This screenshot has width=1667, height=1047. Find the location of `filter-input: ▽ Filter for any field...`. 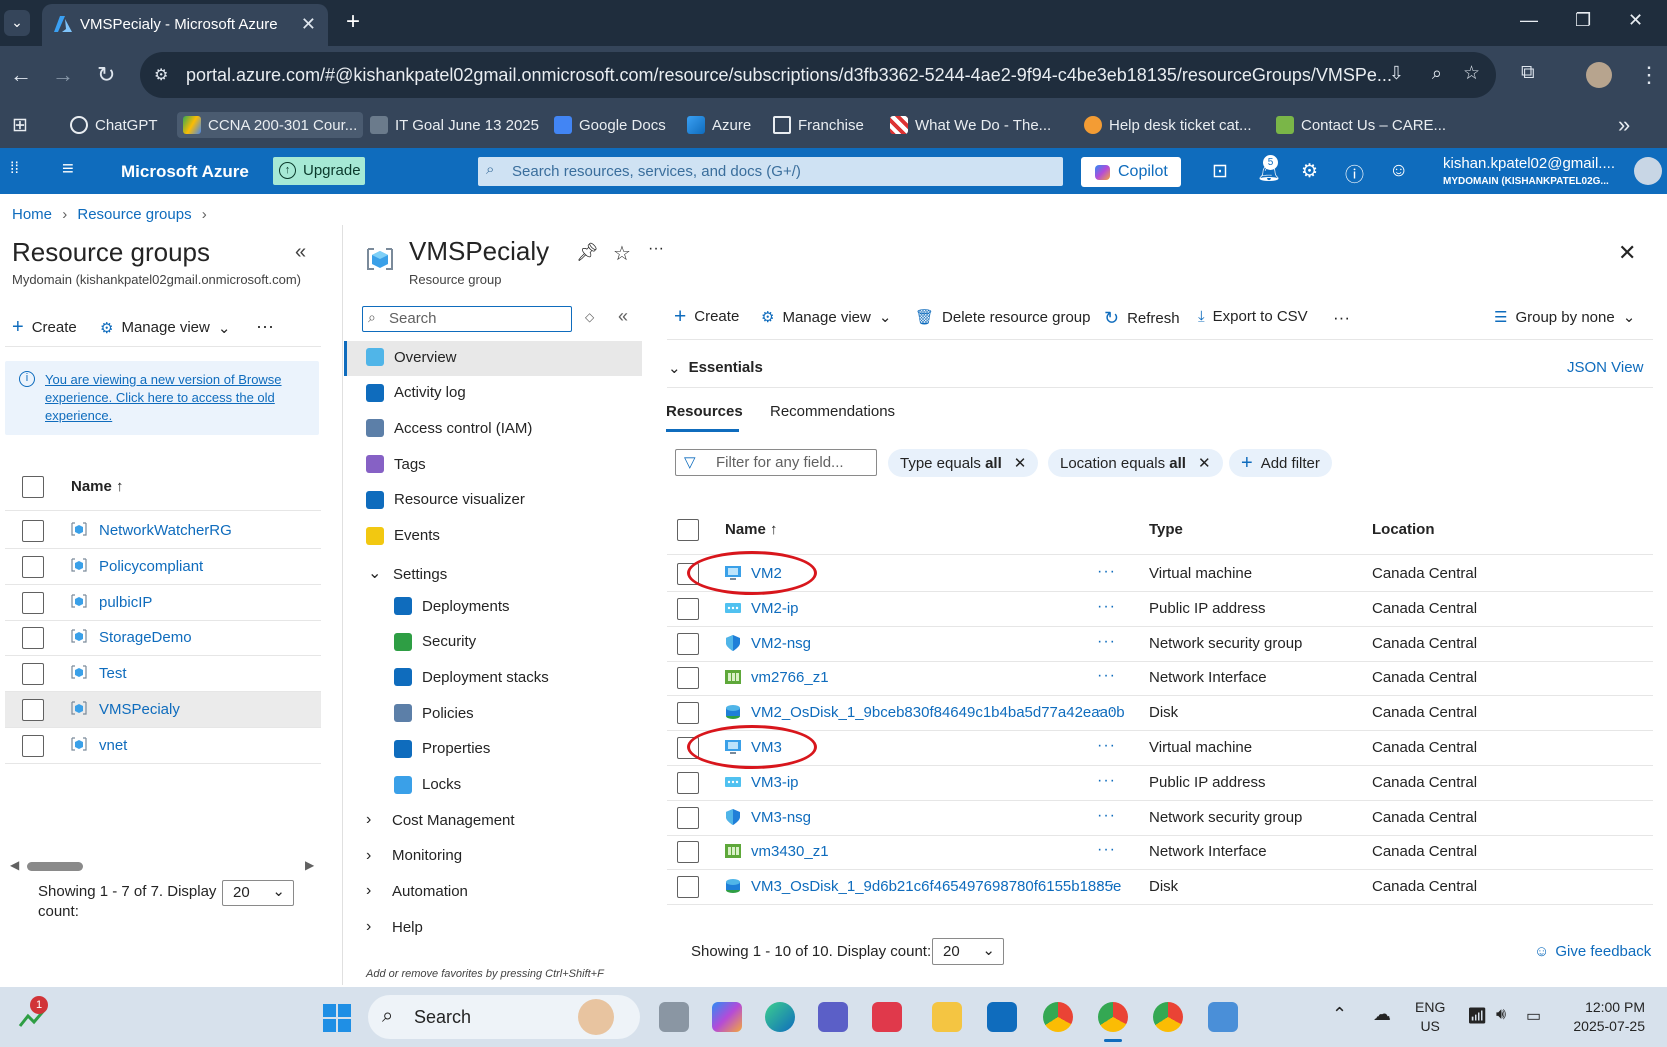

filter-input: ▽ Filter for any field... is located at coordinates (776, 462).